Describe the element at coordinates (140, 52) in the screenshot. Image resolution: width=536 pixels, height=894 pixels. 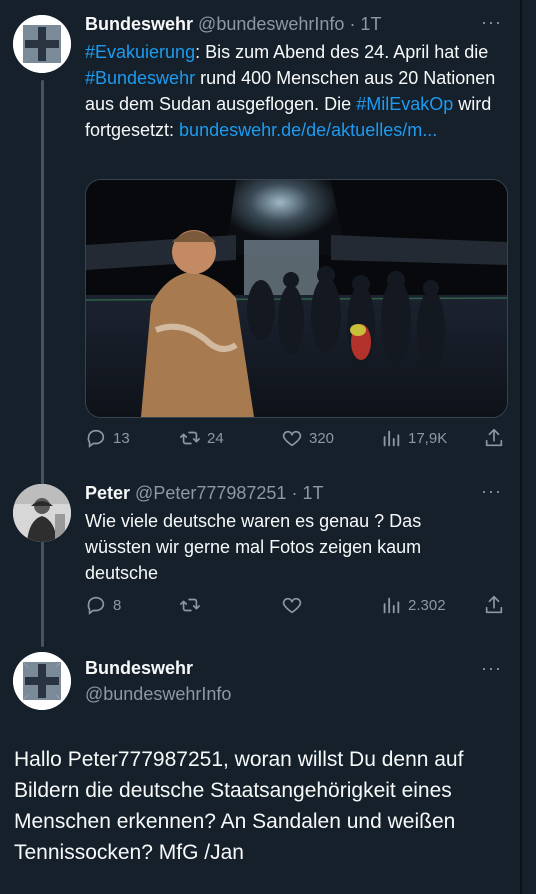
I see `hashtag-link: #Evakuierung` at that location.